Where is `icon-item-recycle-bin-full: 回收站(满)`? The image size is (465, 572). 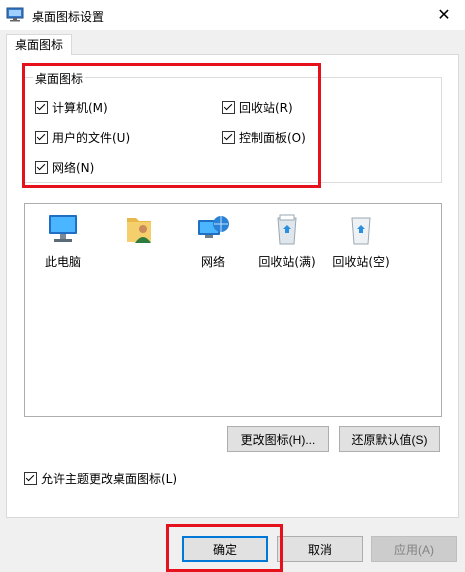
icon-item-recycle-bin-full: 回收站(满) is located at coordinates (287, 241).